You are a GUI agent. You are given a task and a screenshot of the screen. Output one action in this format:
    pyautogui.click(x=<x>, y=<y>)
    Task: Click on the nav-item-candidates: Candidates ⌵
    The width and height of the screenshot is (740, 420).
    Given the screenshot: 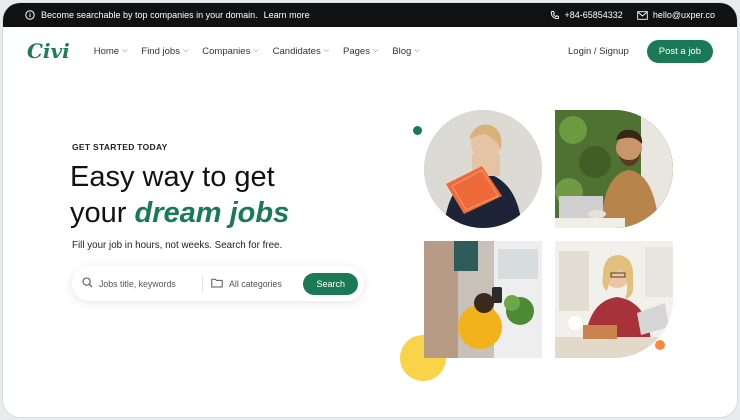 What is the action you would take?
    pyautogui.click(x=301, y=51)
    